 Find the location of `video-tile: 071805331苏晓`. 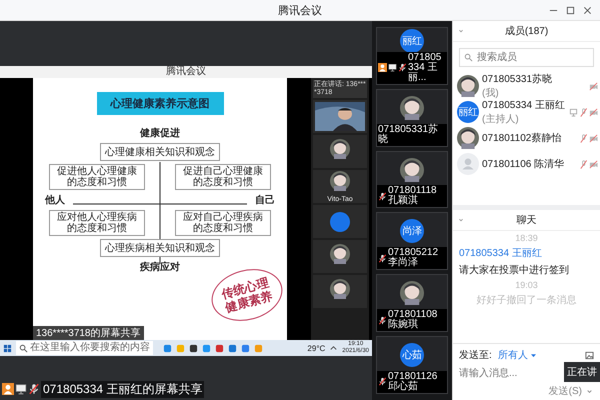

video-tile: 071805331苏晓 is located at coordinates (412, 117).